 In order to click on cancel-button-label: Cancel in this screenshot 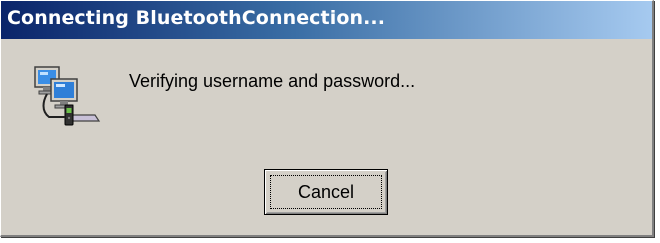, I will do `click(326, 191)`.